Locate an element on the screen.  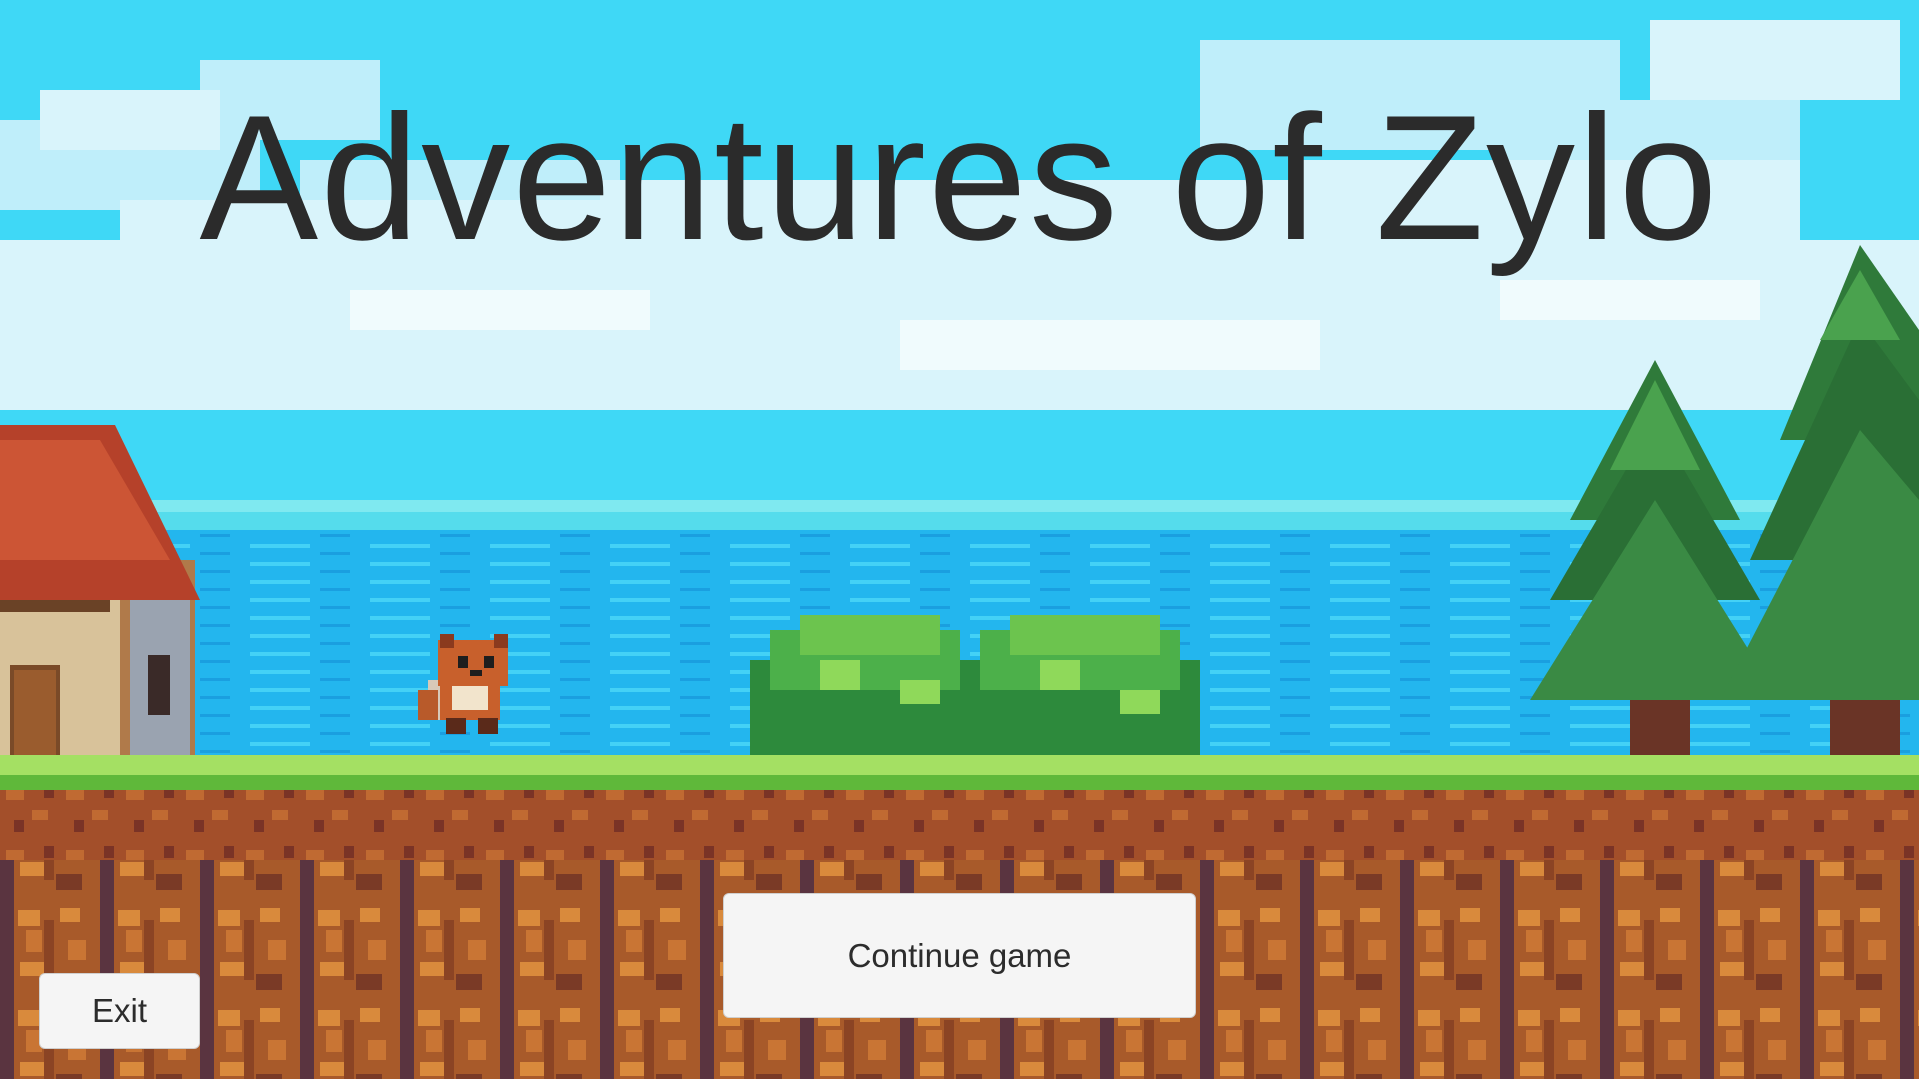
continue-game-button: Continue game is located at coordinates (959, 955).